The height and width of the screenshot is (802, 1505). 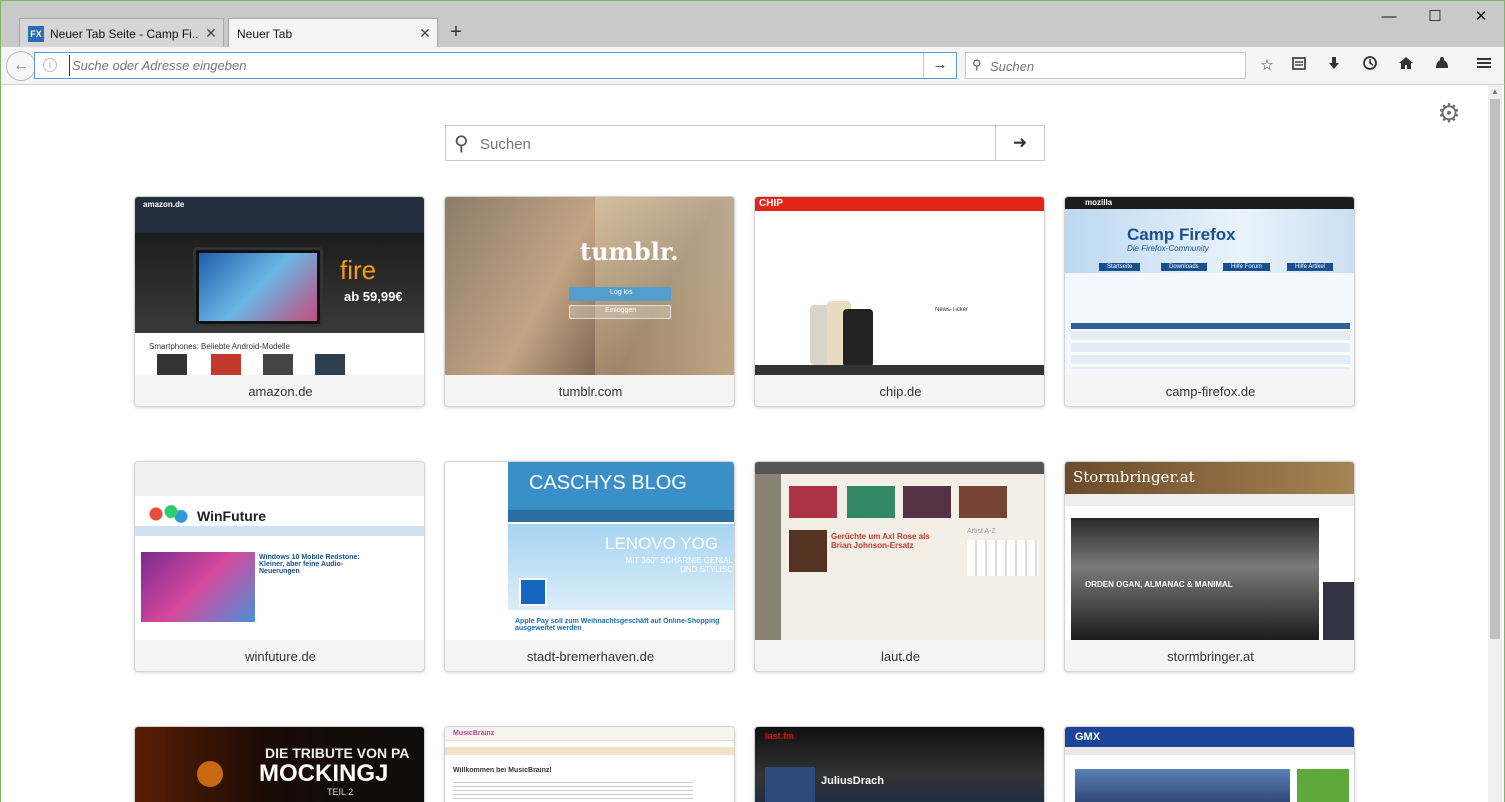 What do you see at coordinates (1435, 17) in the screenshot?
I see `maximize-button: ☐` at bounding box center [1435, 17].